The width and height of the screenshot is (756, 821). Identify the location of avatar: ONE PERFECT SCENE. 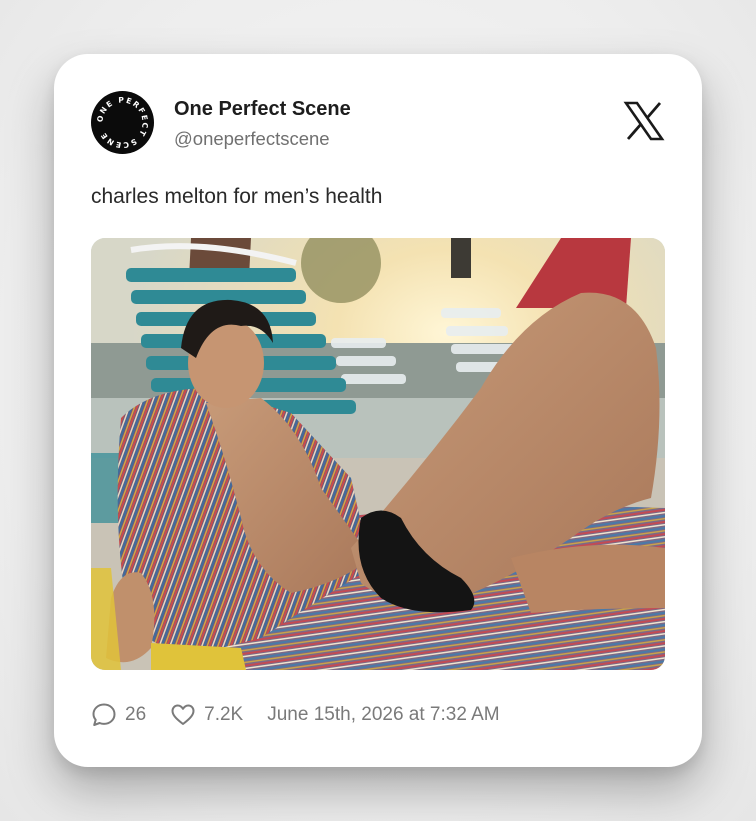
(122, 122).